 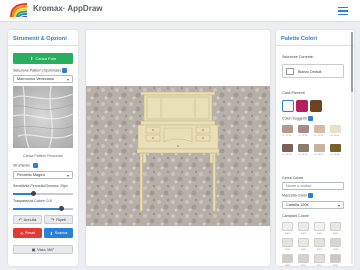 What do you see at coordinates (287, 250) in the screenshot?
I see `sample-color-code: 0005` at bounding box center [287, 250].